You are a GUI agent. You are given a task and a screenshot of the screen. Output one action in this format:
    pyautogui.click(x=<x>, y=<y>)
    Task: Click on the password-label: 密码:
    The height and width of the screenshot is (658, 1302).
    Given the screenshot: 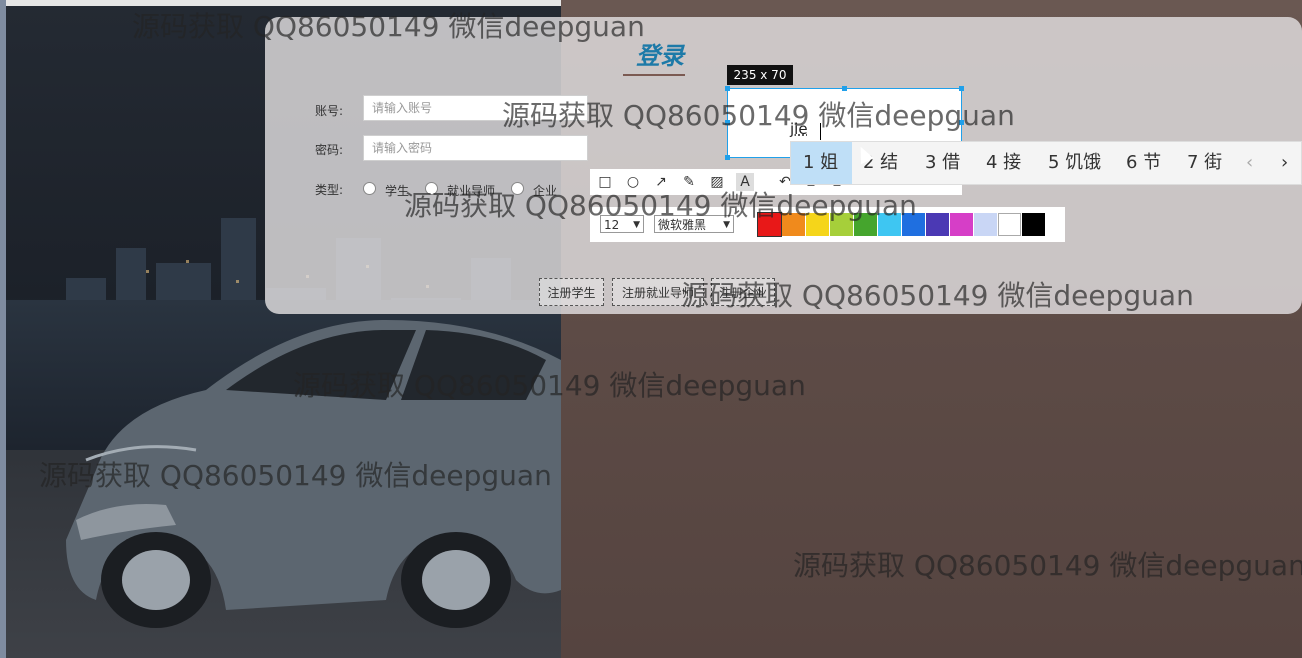 What is the action you would take?
    pyautogui.click(x=329, y=150)
    